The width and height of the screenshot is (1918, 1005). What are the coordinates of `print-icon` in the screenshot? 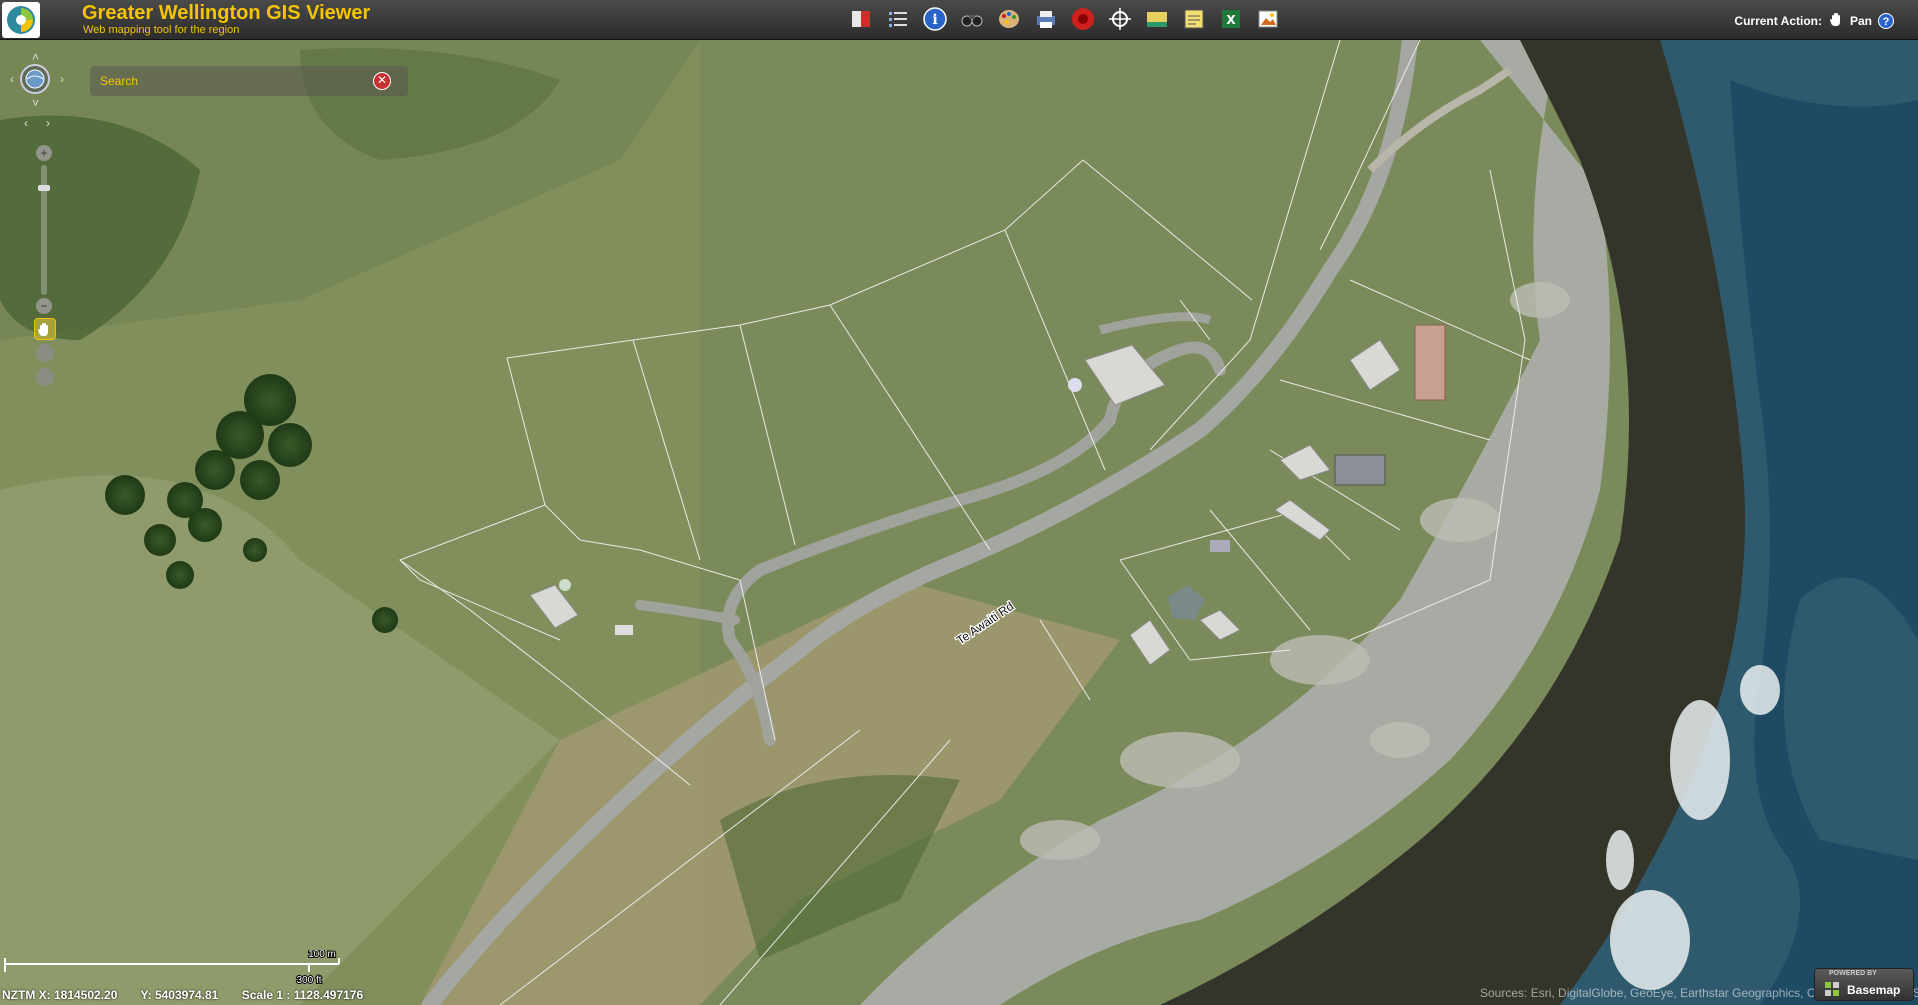 It's located at (1045, 18).